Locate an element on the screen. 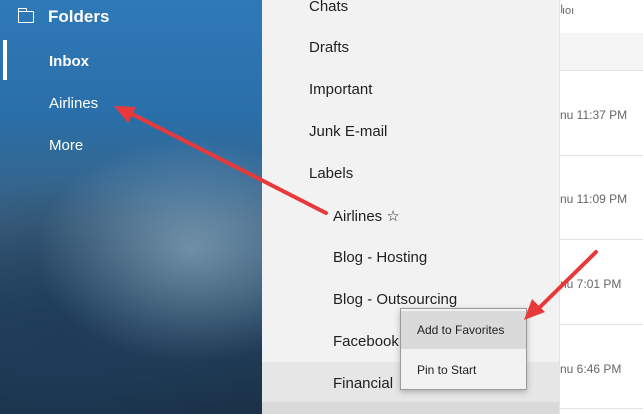 Image resolution: width=643 pixels, height=414 pixels. folder-item-chats: Chats is located at coordinates (328, 7).